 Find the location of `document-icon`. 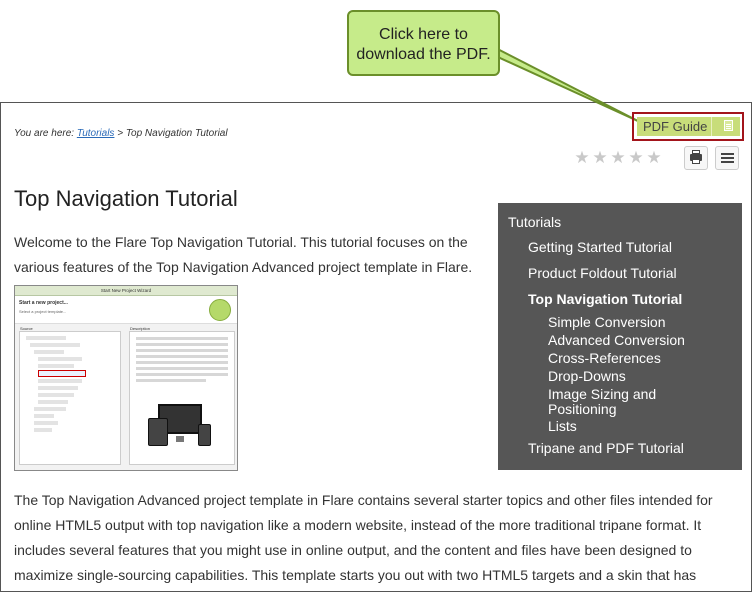

document-icon is located at coordinates (728, 125).